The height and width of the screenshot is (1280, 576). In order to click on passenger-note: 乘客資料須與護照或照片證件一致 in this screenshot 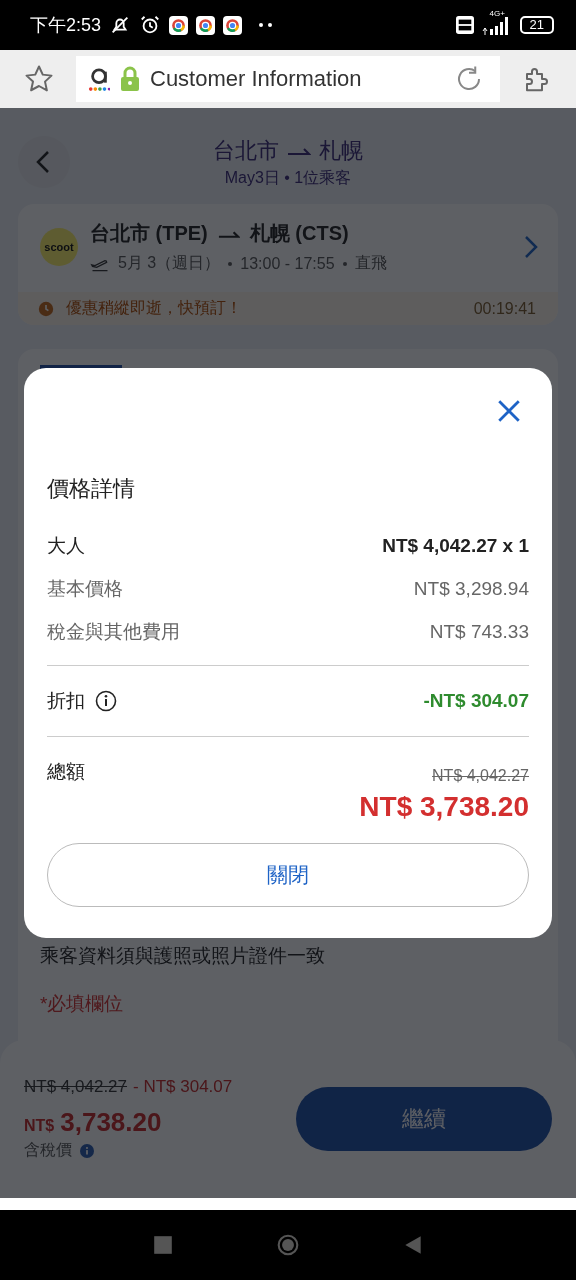, I will do `click(183, 956)`.